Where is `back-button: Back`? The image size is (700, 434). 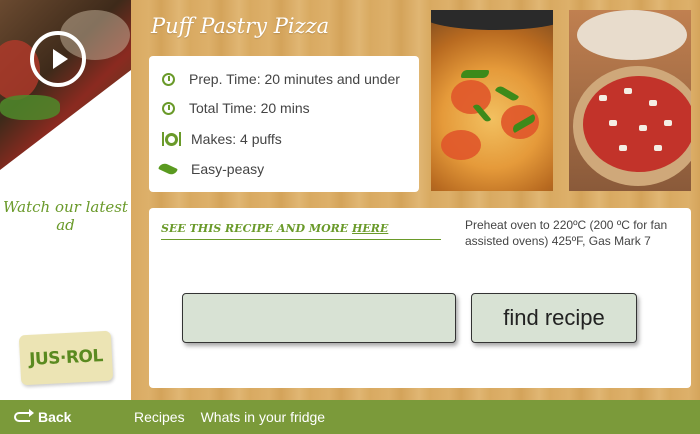
back-button: Back is located at coordinates (74, 417).